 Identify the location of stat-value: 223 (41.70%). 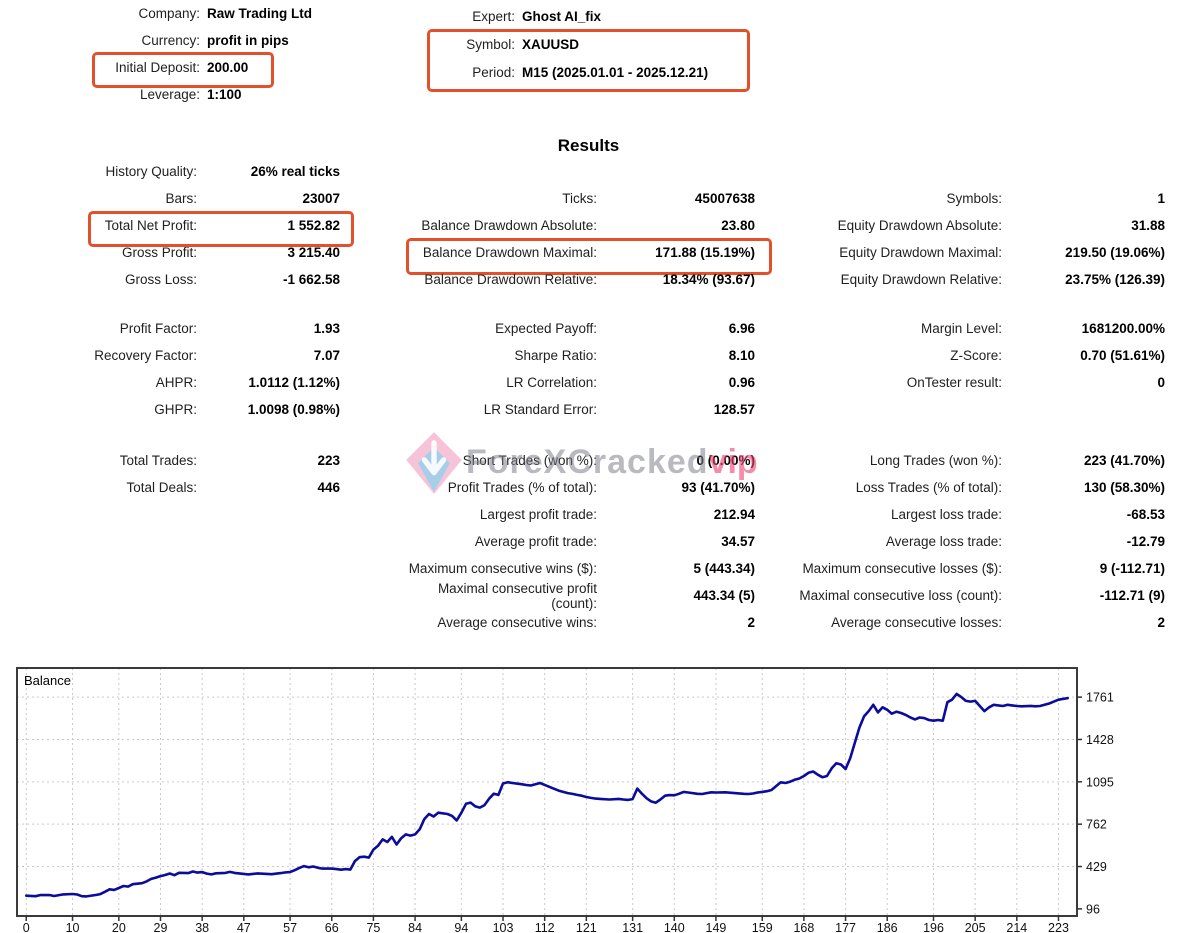
(1124, 460).